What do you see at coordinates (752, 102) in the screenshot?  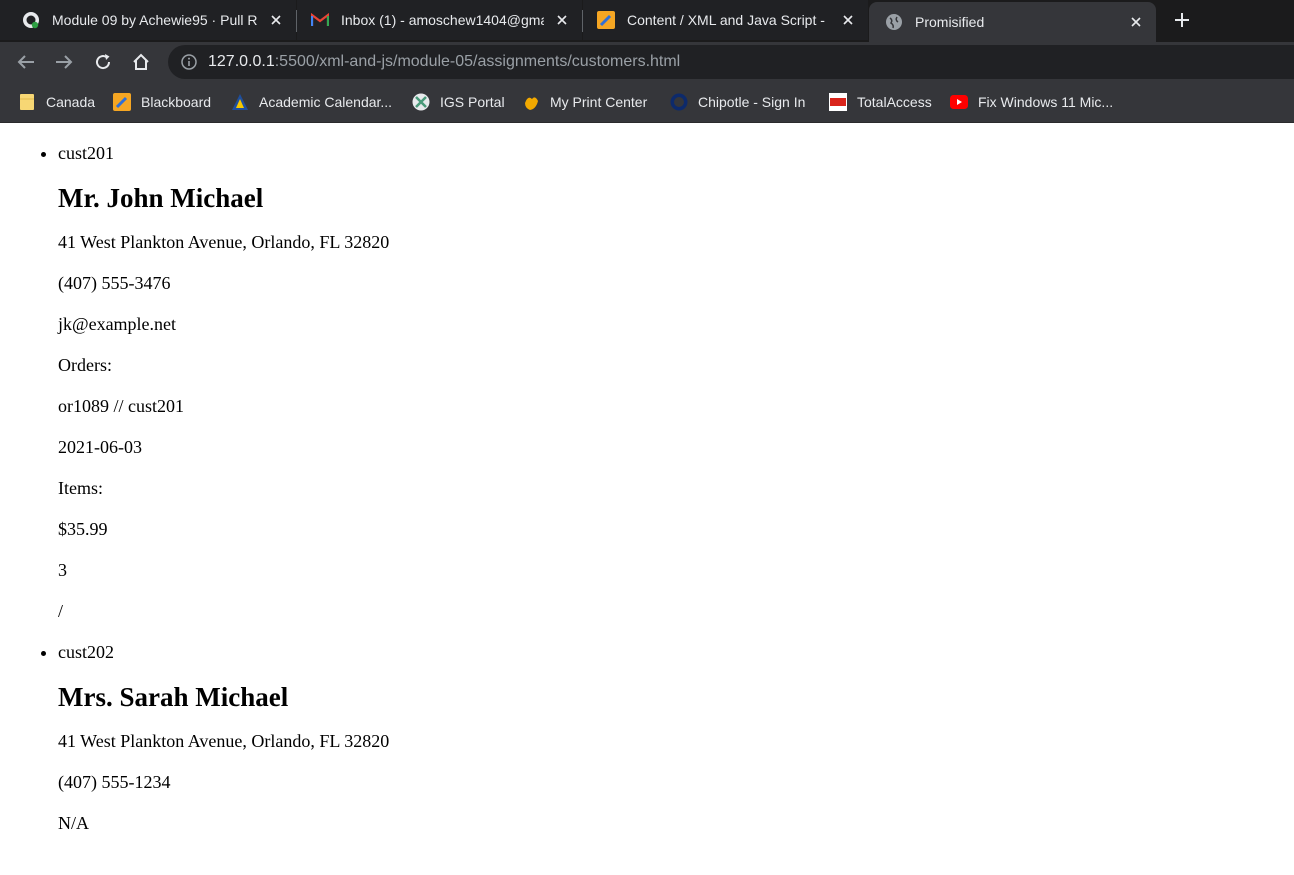 I see `bookmark-label: Chipotle - Sign In` at bounding box center [752, 102].